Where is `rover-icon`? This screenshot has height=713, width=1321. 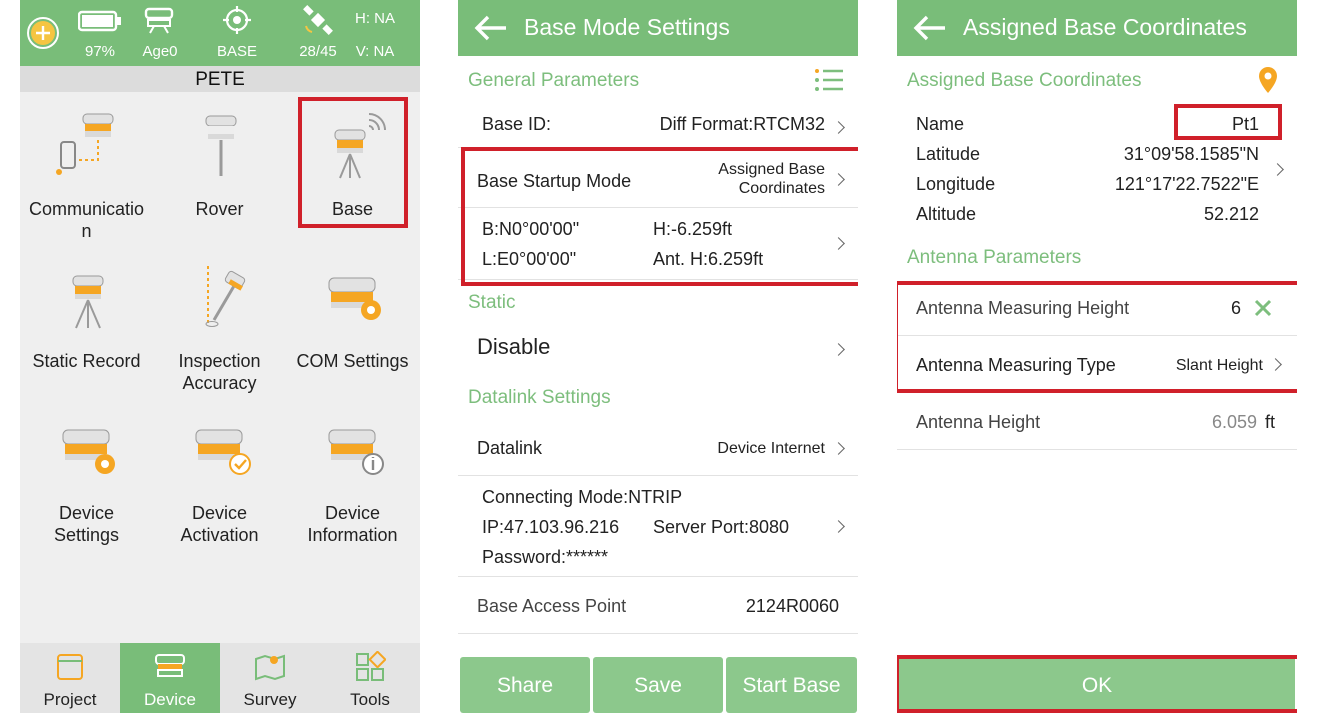 rover-icon is located at coordinates (221, 145).